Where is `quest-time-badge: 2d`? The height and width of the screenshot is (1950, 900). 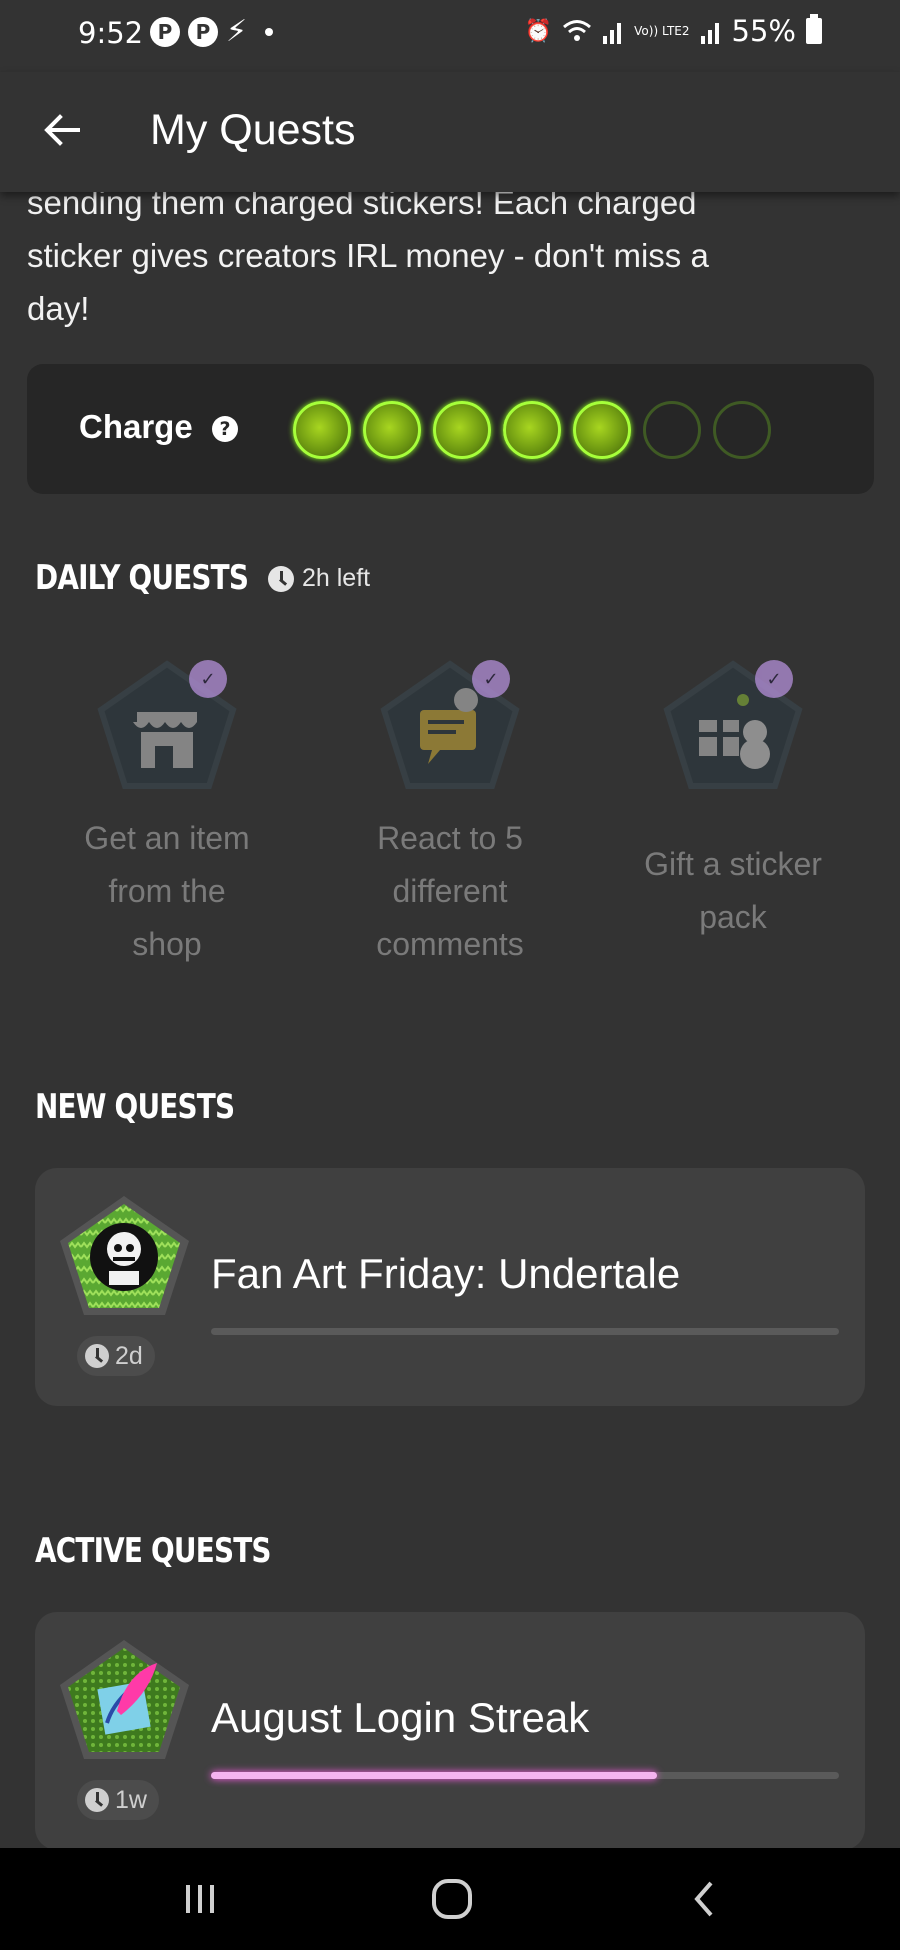 quest-time-badge: 2d is located at coordinates (116, 1356).